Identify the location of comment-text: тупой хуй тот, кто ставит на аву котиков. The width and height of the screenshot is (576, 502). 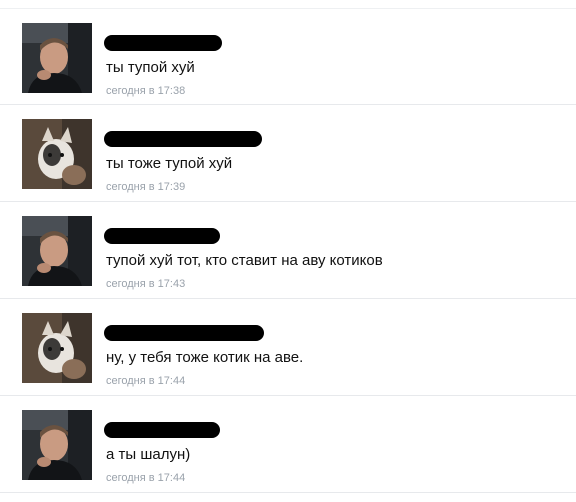
(244, 260).